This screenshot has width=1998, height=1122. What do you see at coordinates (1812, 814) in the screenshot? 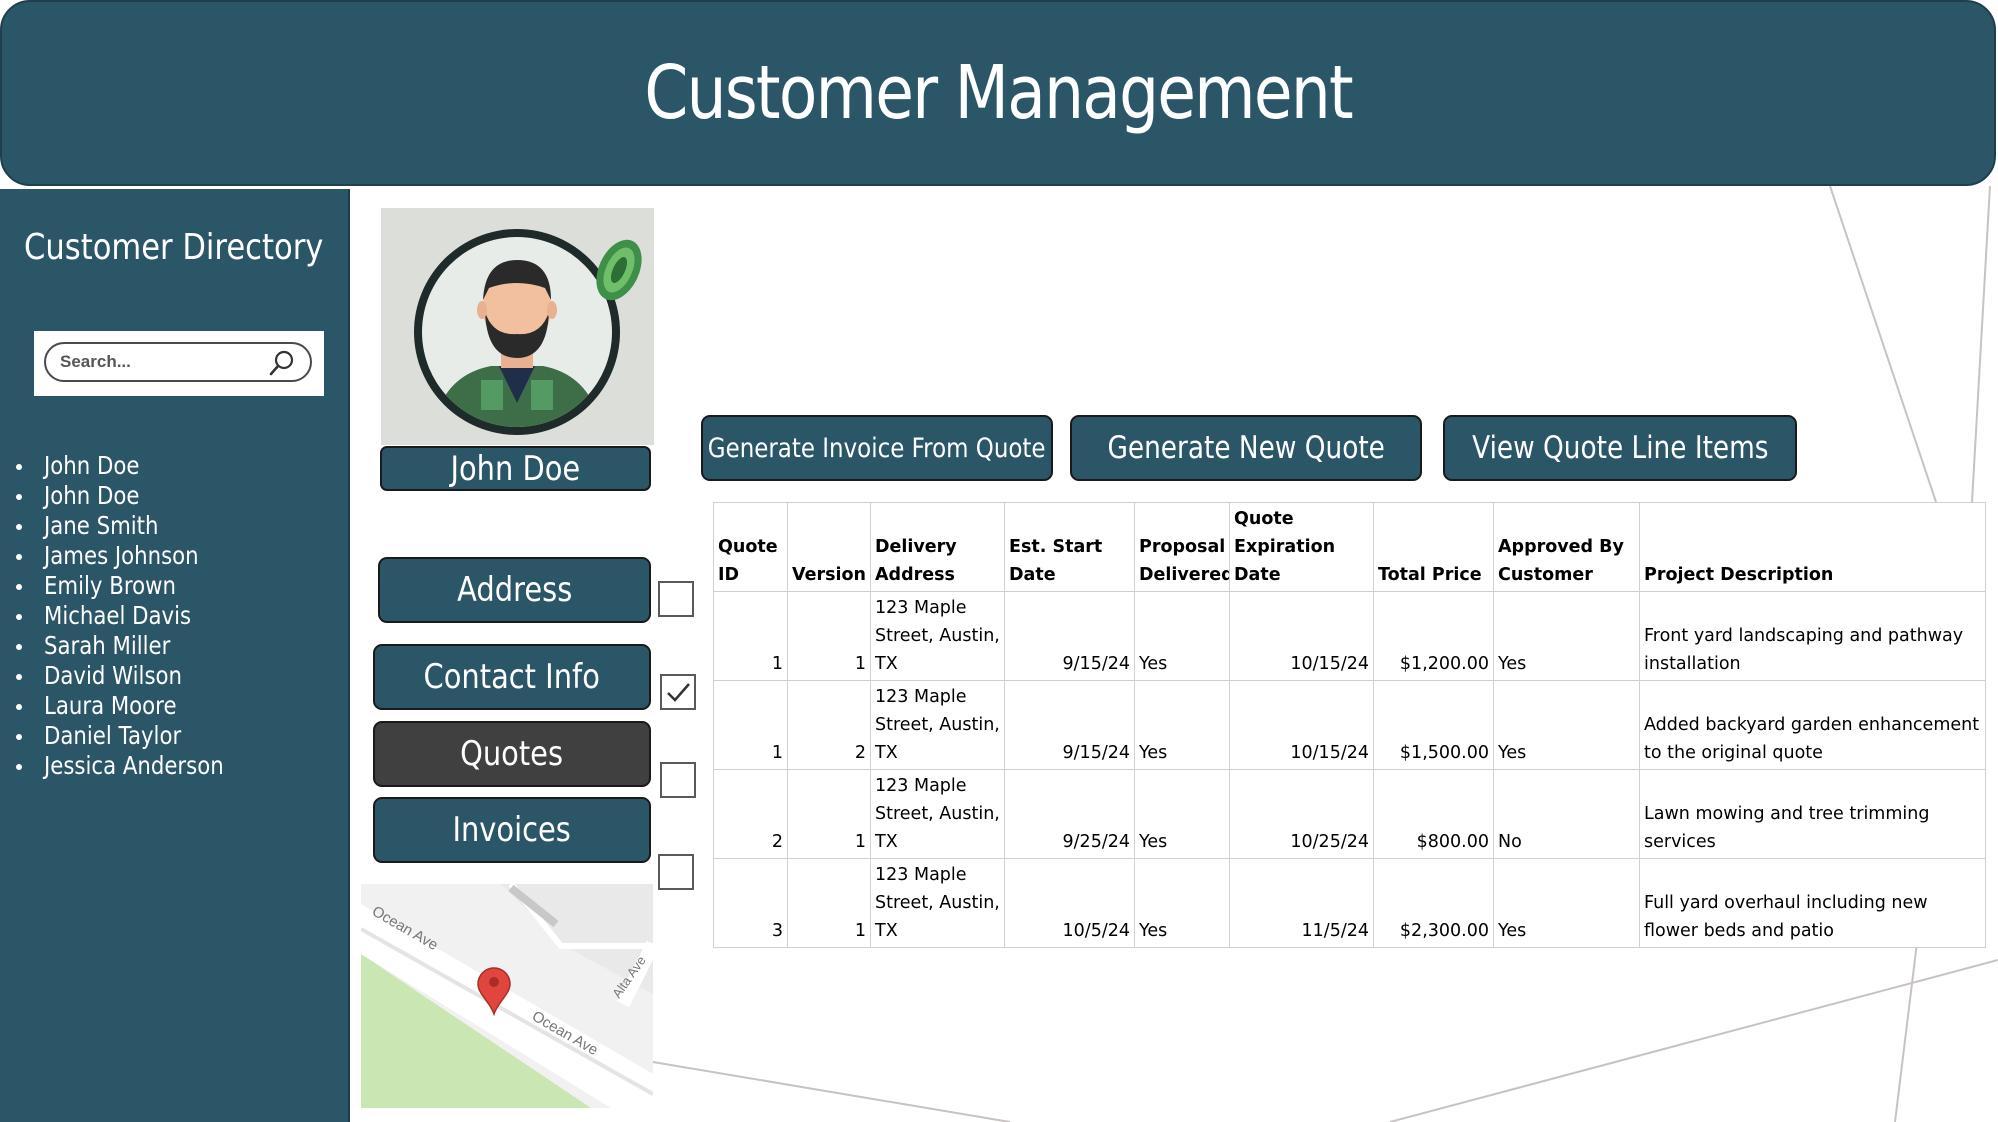
I see `table-cell: Lawn mowing and tree trimming services` at bounding box center [1812, 814].